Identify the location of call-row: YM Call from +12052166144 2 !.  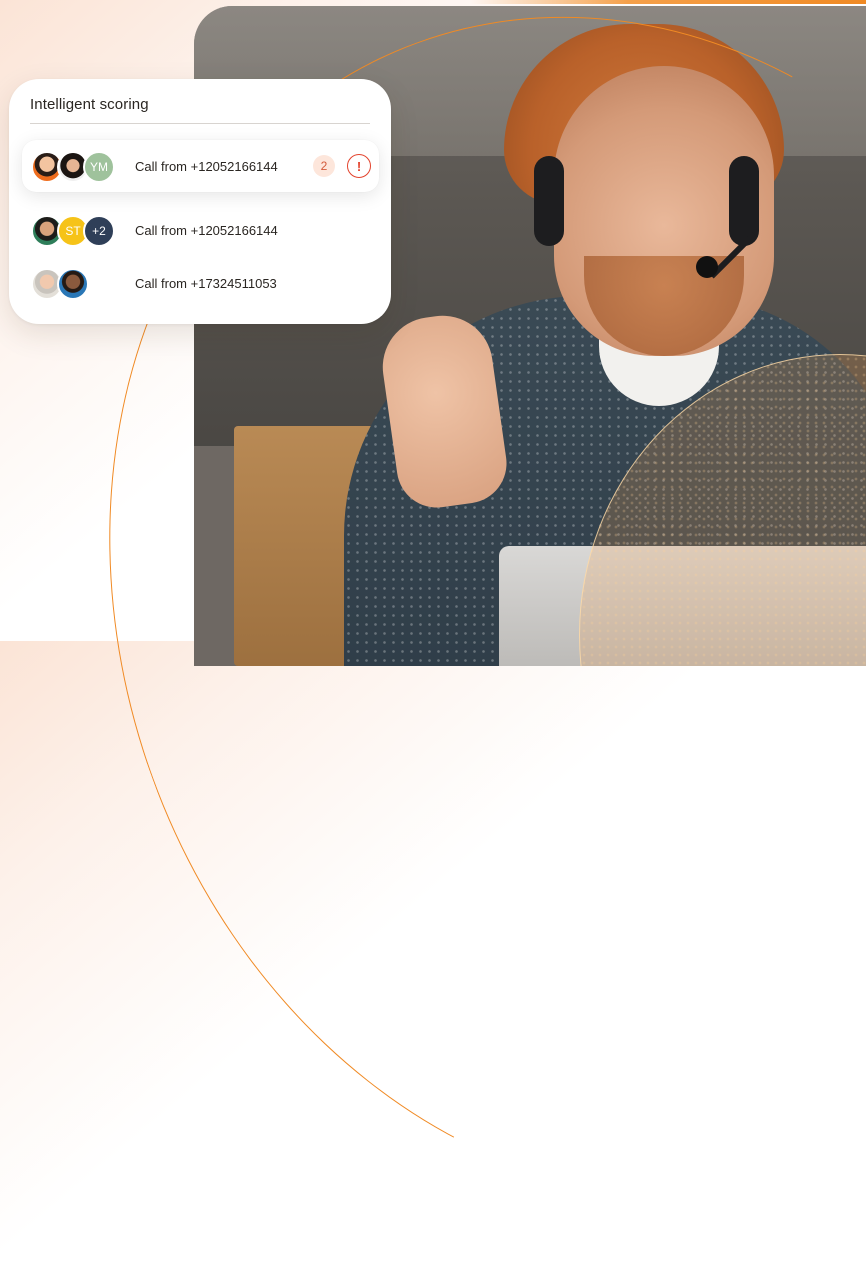
(200, 166).